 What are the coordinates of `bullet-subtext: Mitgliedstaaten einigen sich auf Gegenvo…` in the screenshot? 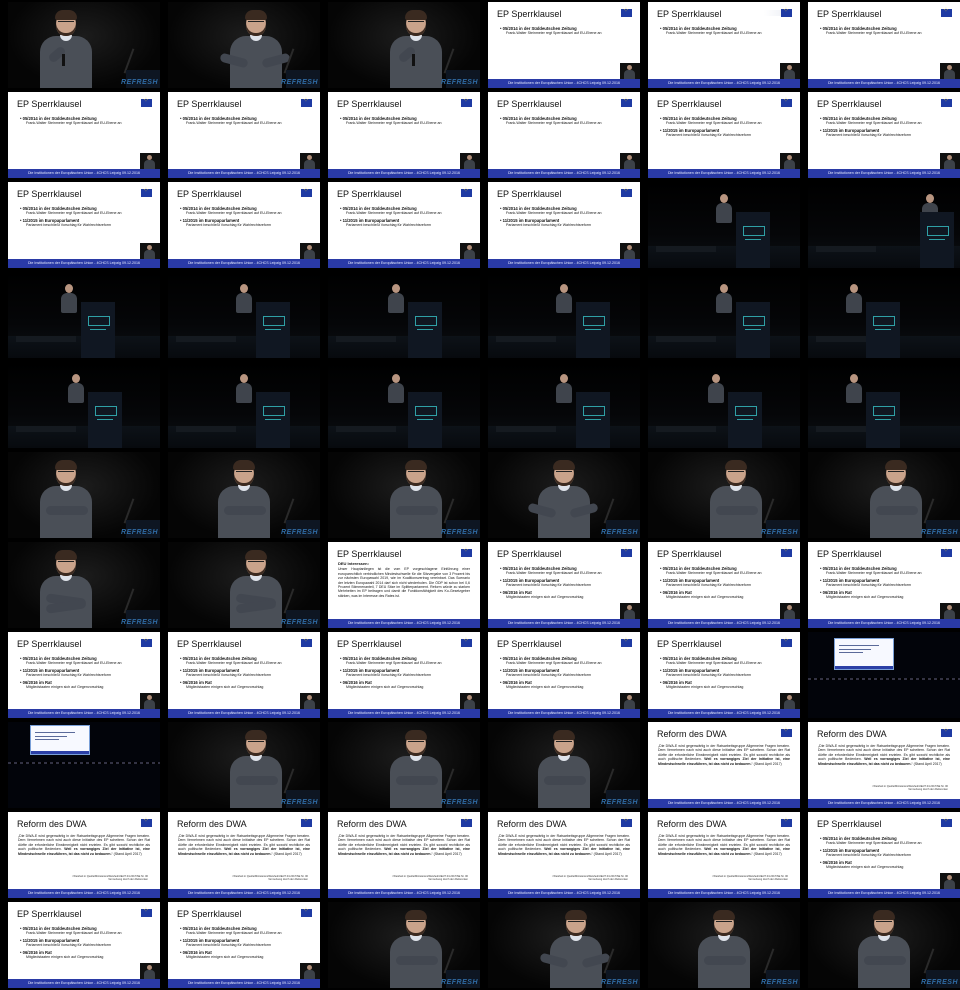 It's located at (705, 687).